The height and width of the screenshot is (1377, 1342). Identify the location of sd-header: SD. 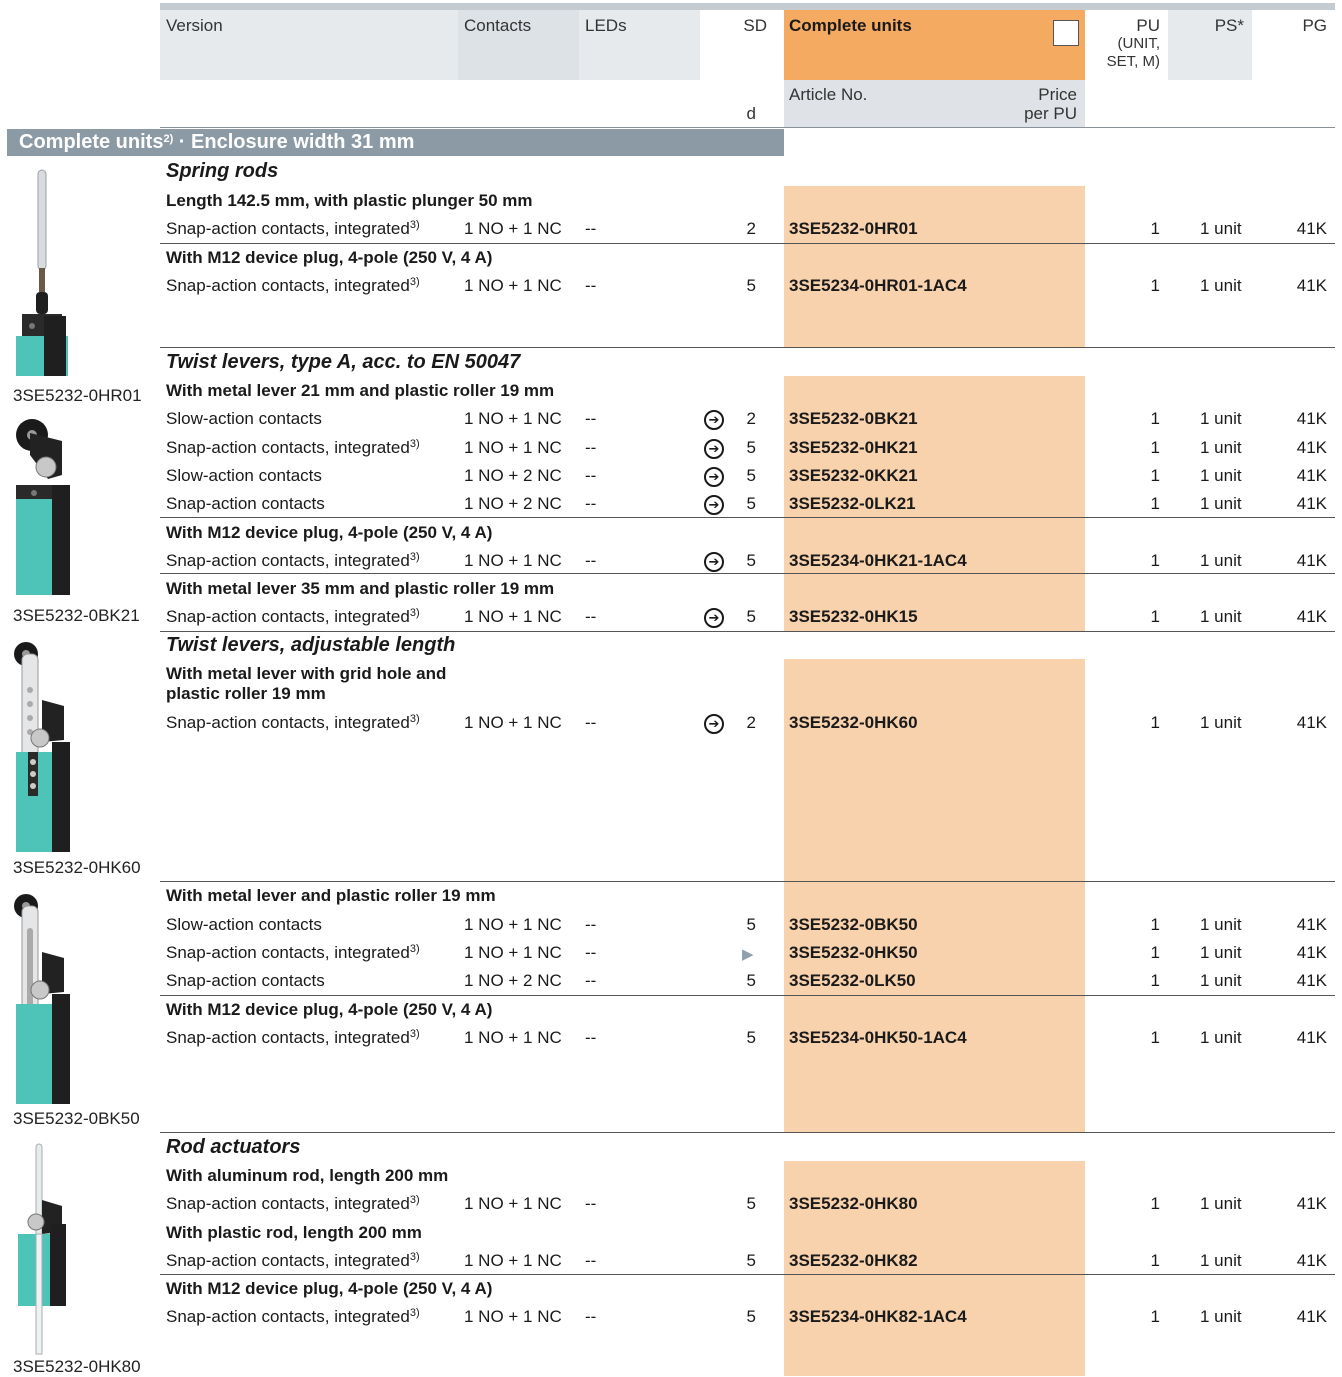
(755, 25).